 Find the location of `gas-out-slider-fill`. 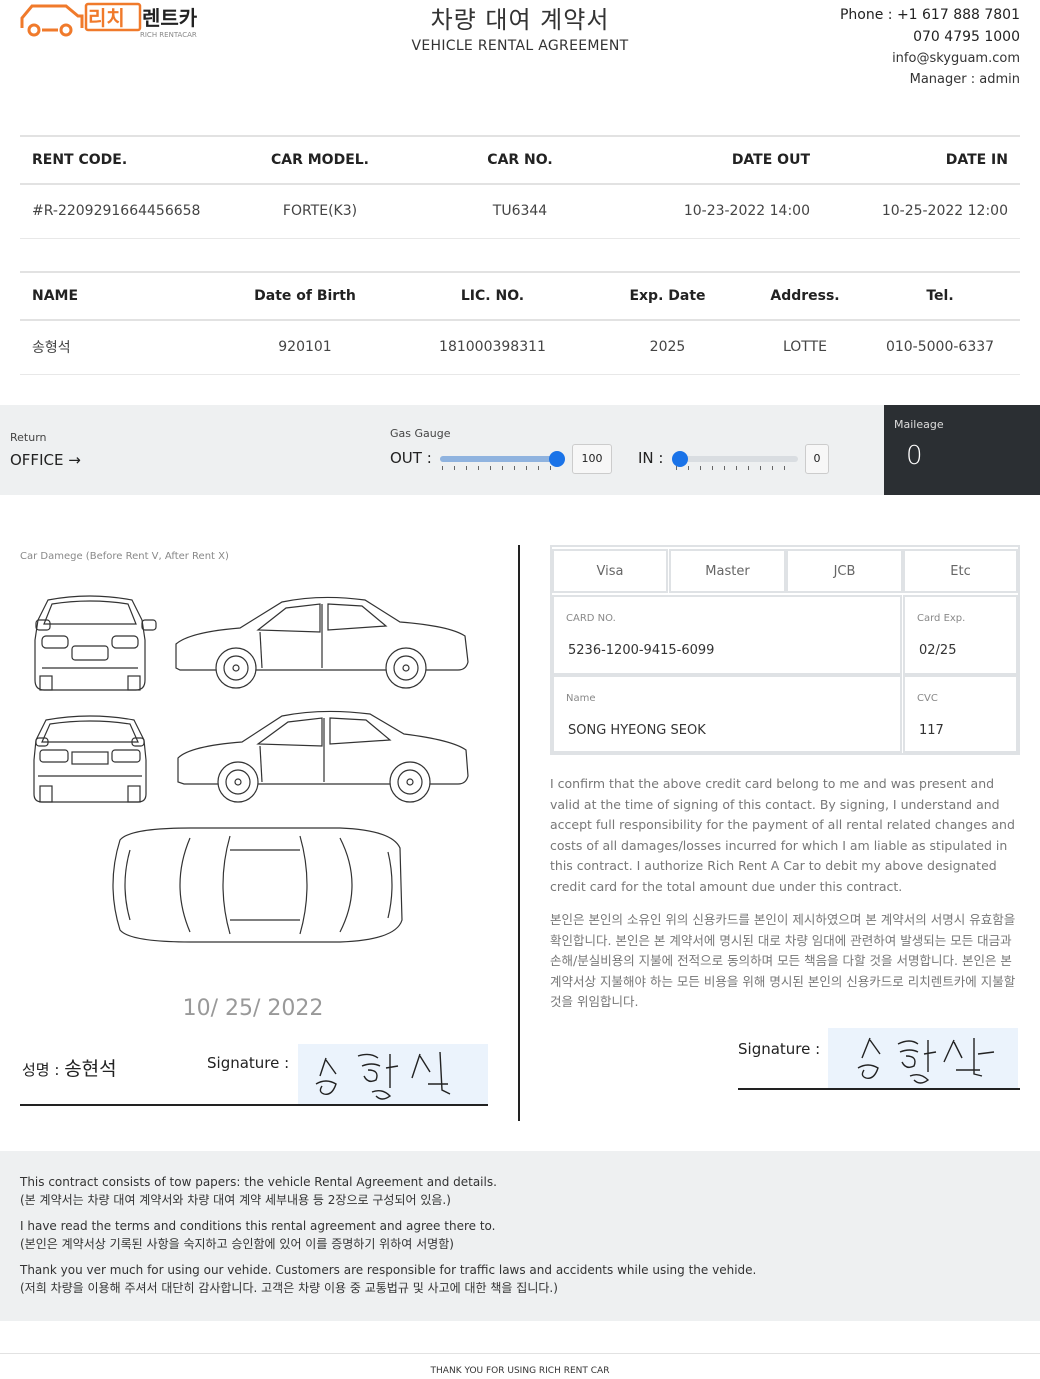

gas-out-slider-fill is located at coordinates (498, 459).